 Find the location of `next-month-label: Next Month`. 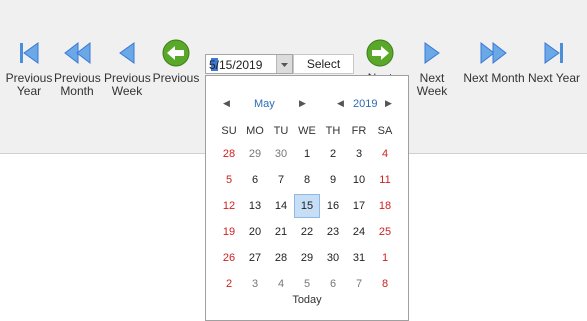

next-month-label: Next Month is located at coordinates (494, 78).